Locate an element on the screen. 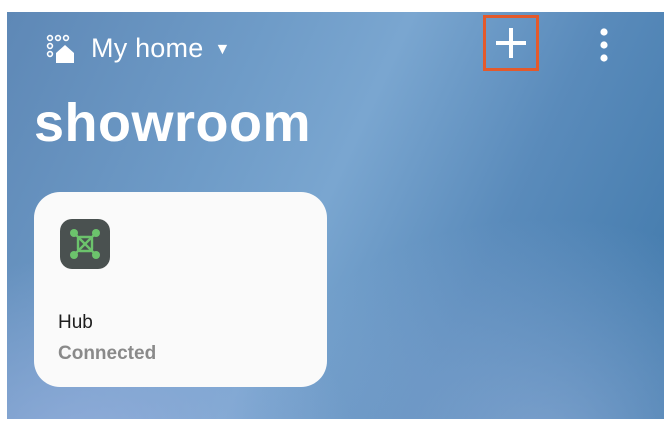 The height and width of the screenshot is (447, 664). hub-icon is located at coordinates (85, 244).